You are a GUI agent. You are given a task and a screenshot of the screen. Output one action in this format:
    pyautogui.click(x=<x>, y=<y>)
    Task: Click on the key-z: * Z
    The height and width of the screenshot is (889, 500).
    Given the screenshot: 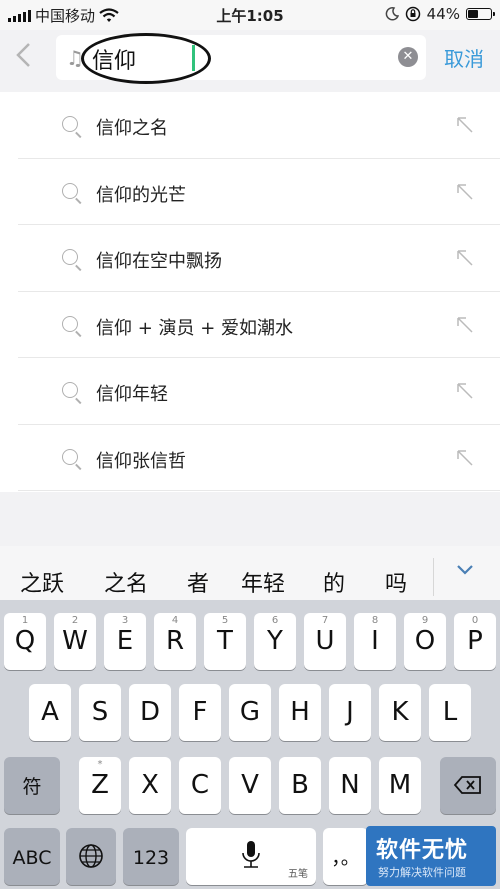 What is the action you would take?
    pyautogui.click(x=100, y=785)
    